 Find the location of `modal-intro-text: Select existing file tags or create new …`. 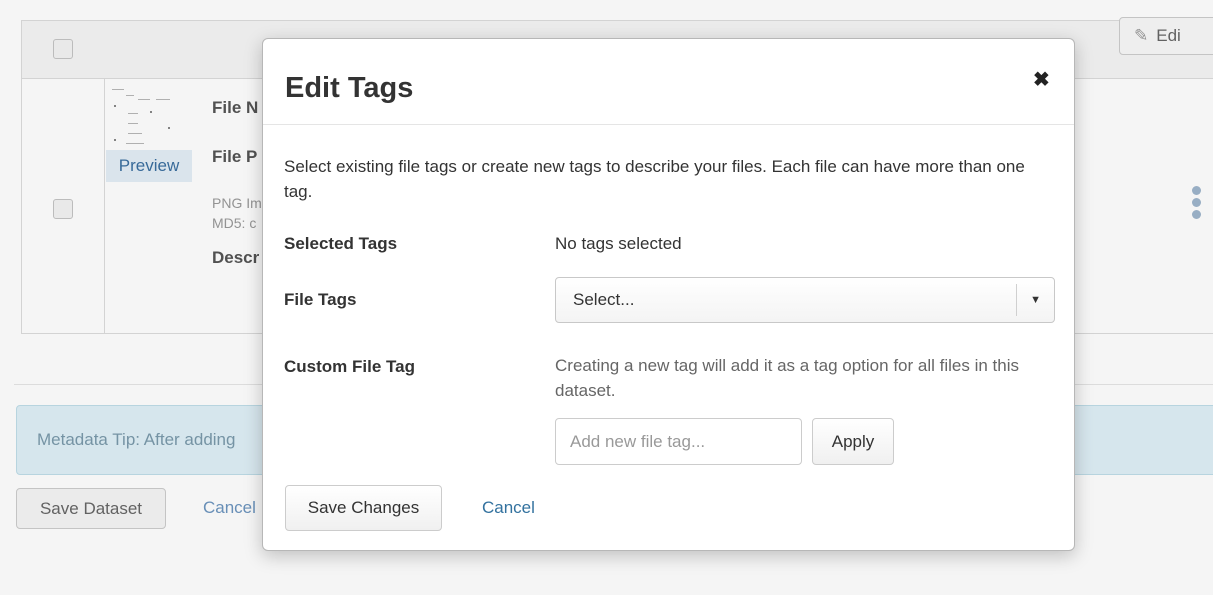

modal-intro-text: Select existing file tags or create new … is located at coordinates (654, 179).